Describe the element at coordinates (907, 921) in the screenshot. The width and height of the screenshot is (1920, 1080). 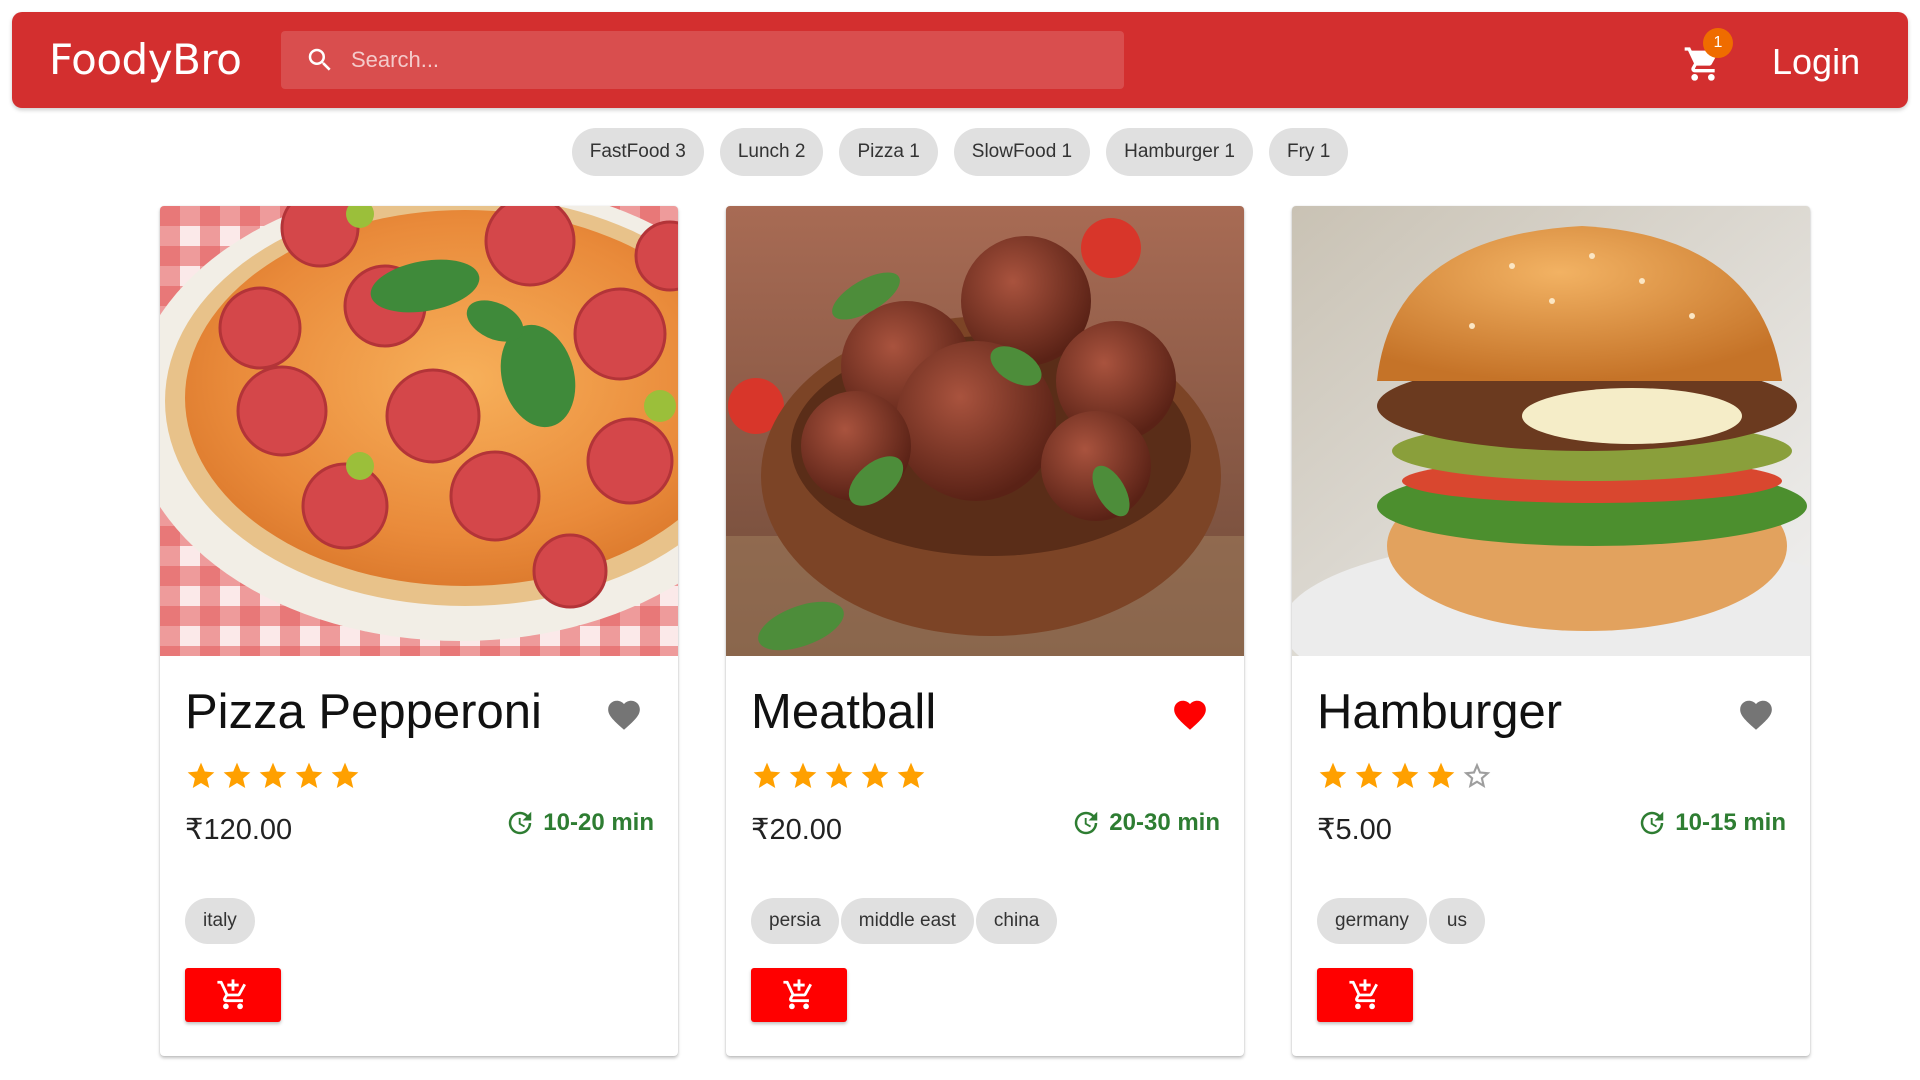
I see `origin-tag: middle east` at that location.